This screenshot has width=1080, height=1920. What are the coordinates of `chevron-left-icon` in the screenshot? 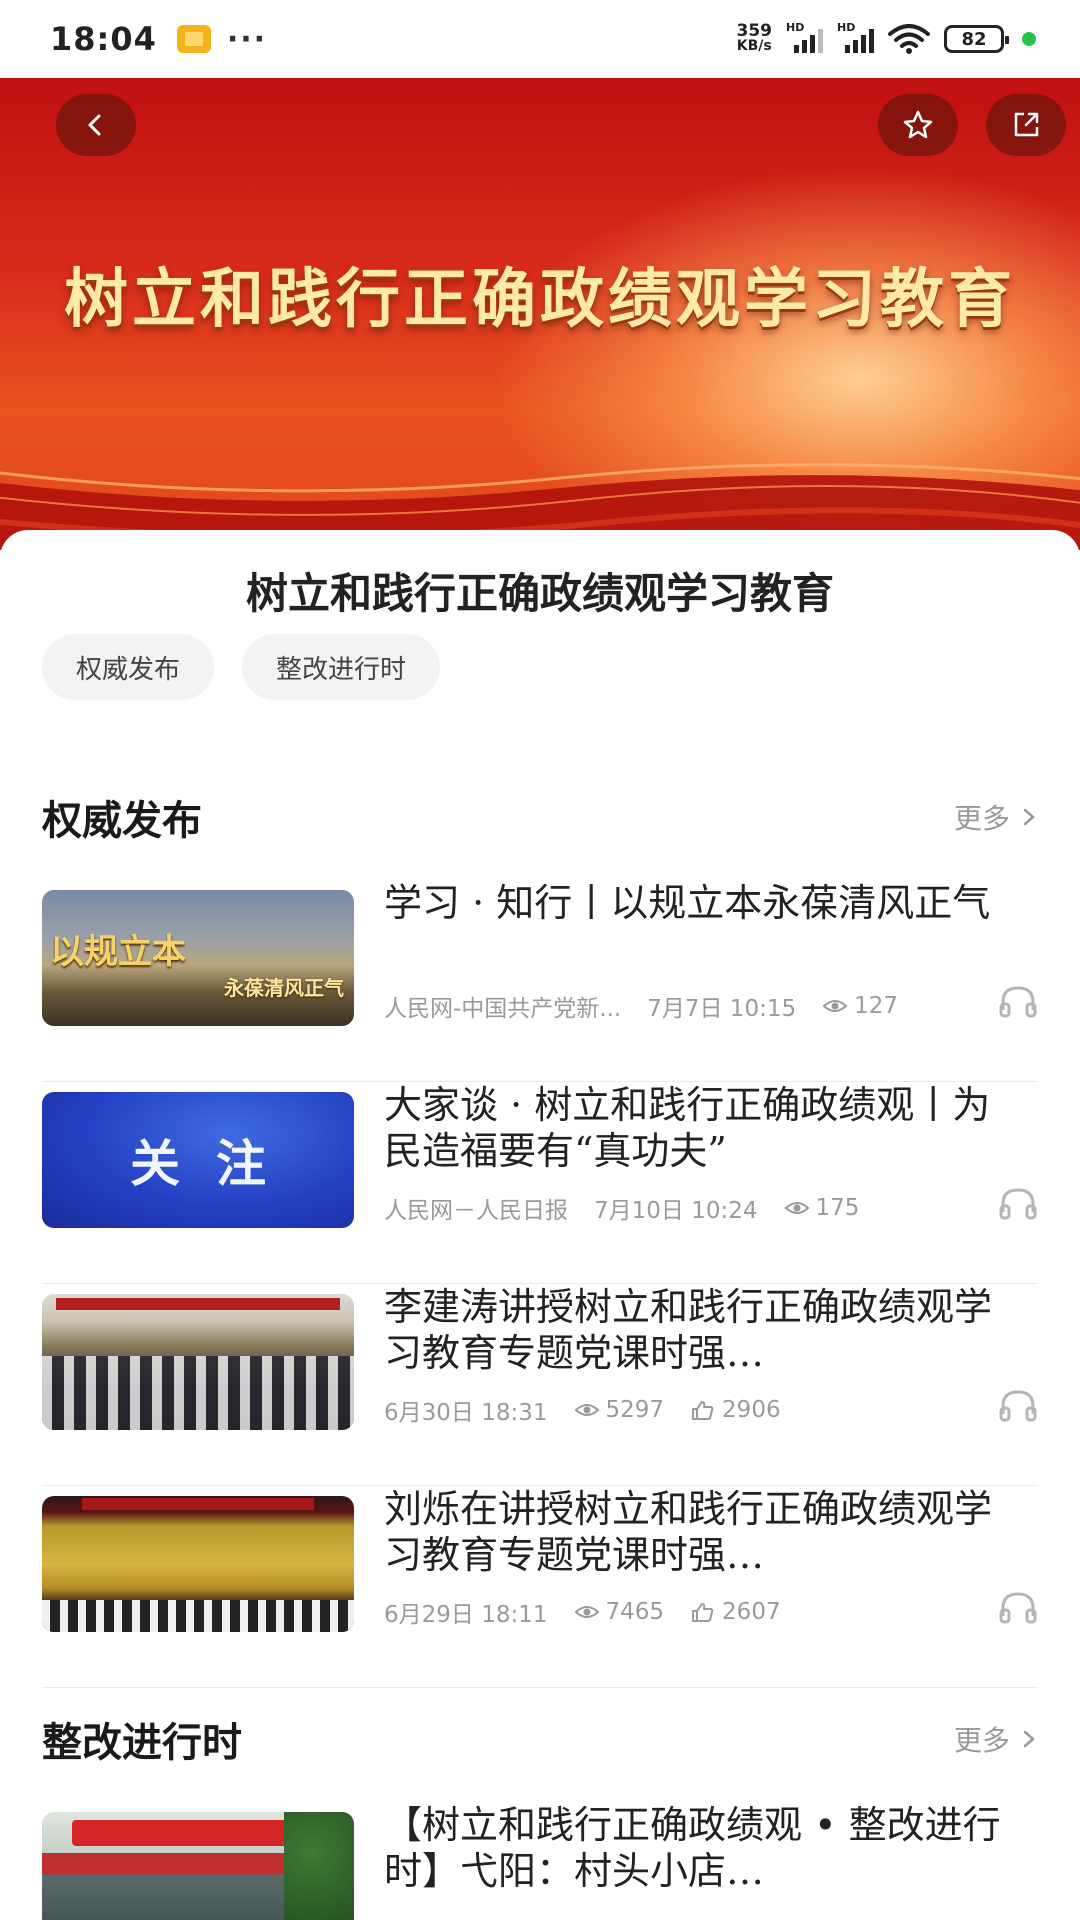 It's located at (94, 125).